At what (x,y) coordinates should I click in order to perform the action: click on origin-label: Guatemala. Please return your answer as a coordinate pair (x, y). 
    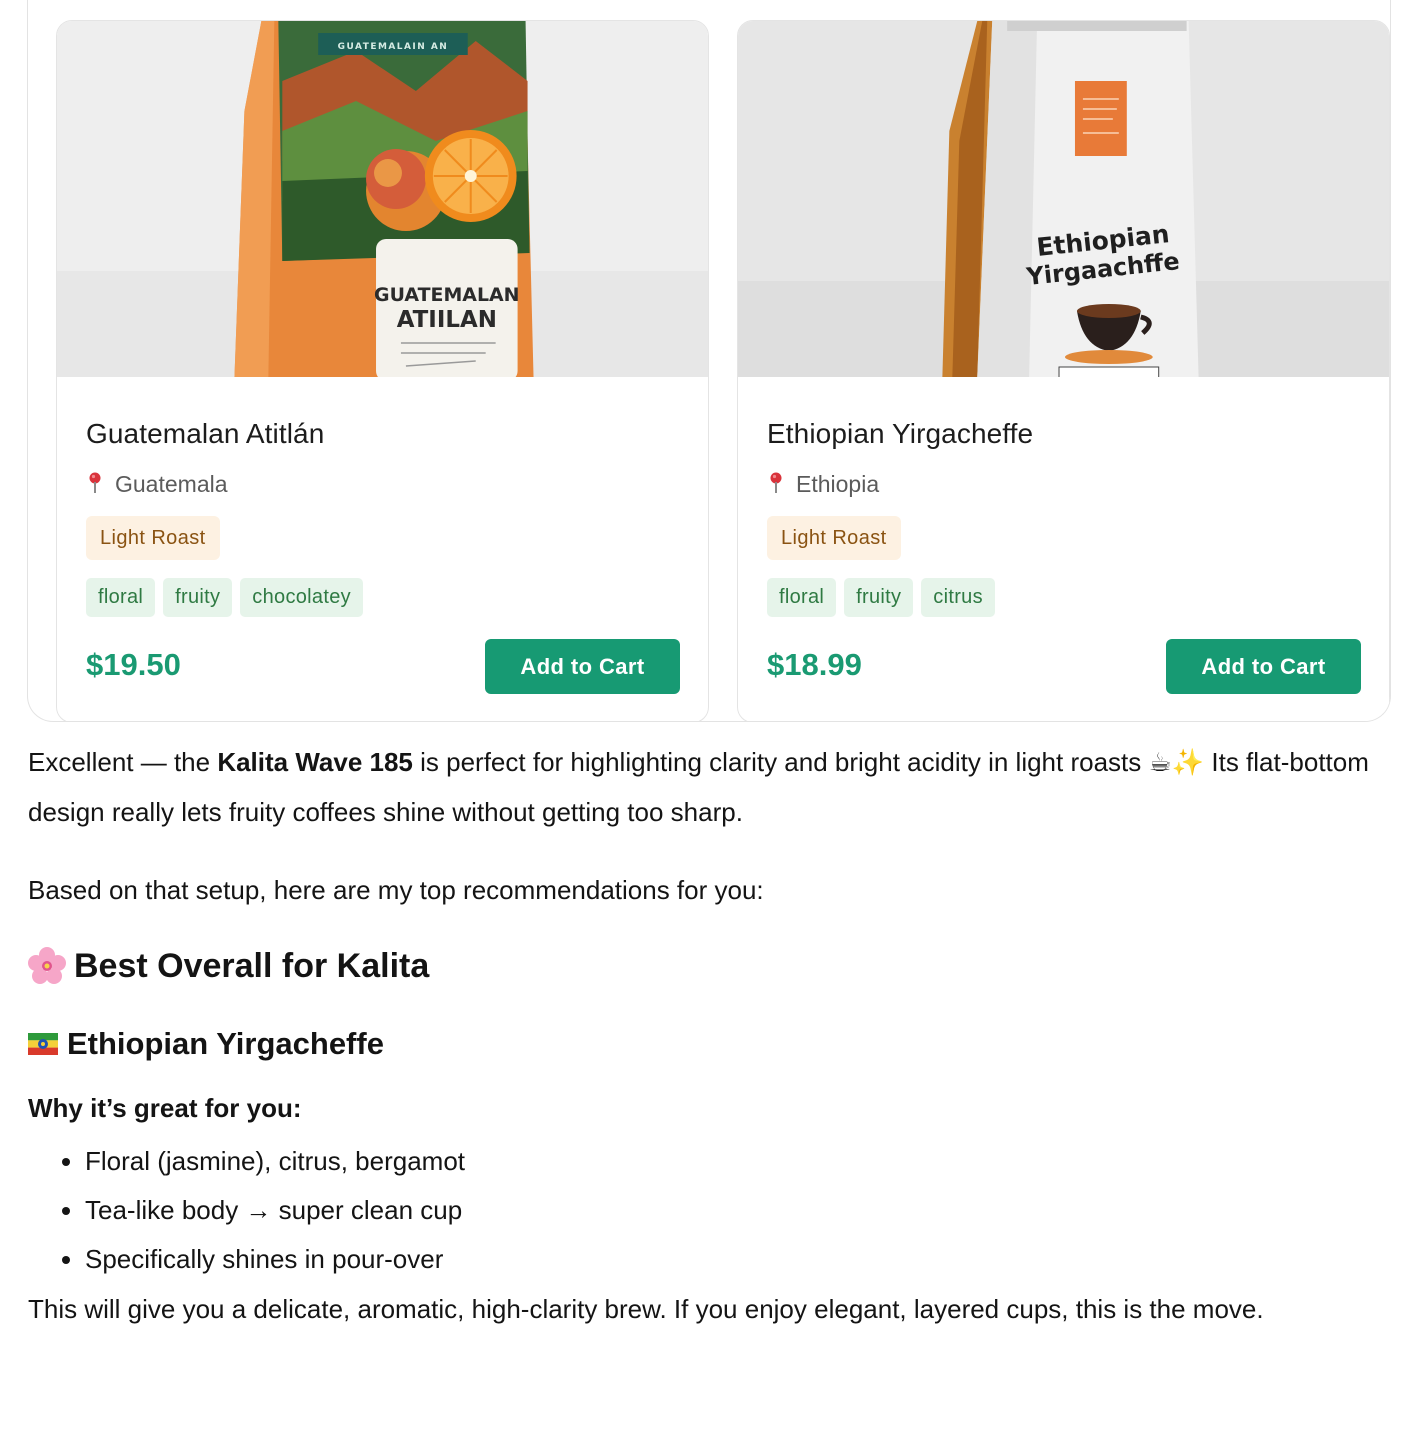
    Looking at the image, I should click on (171, 484).